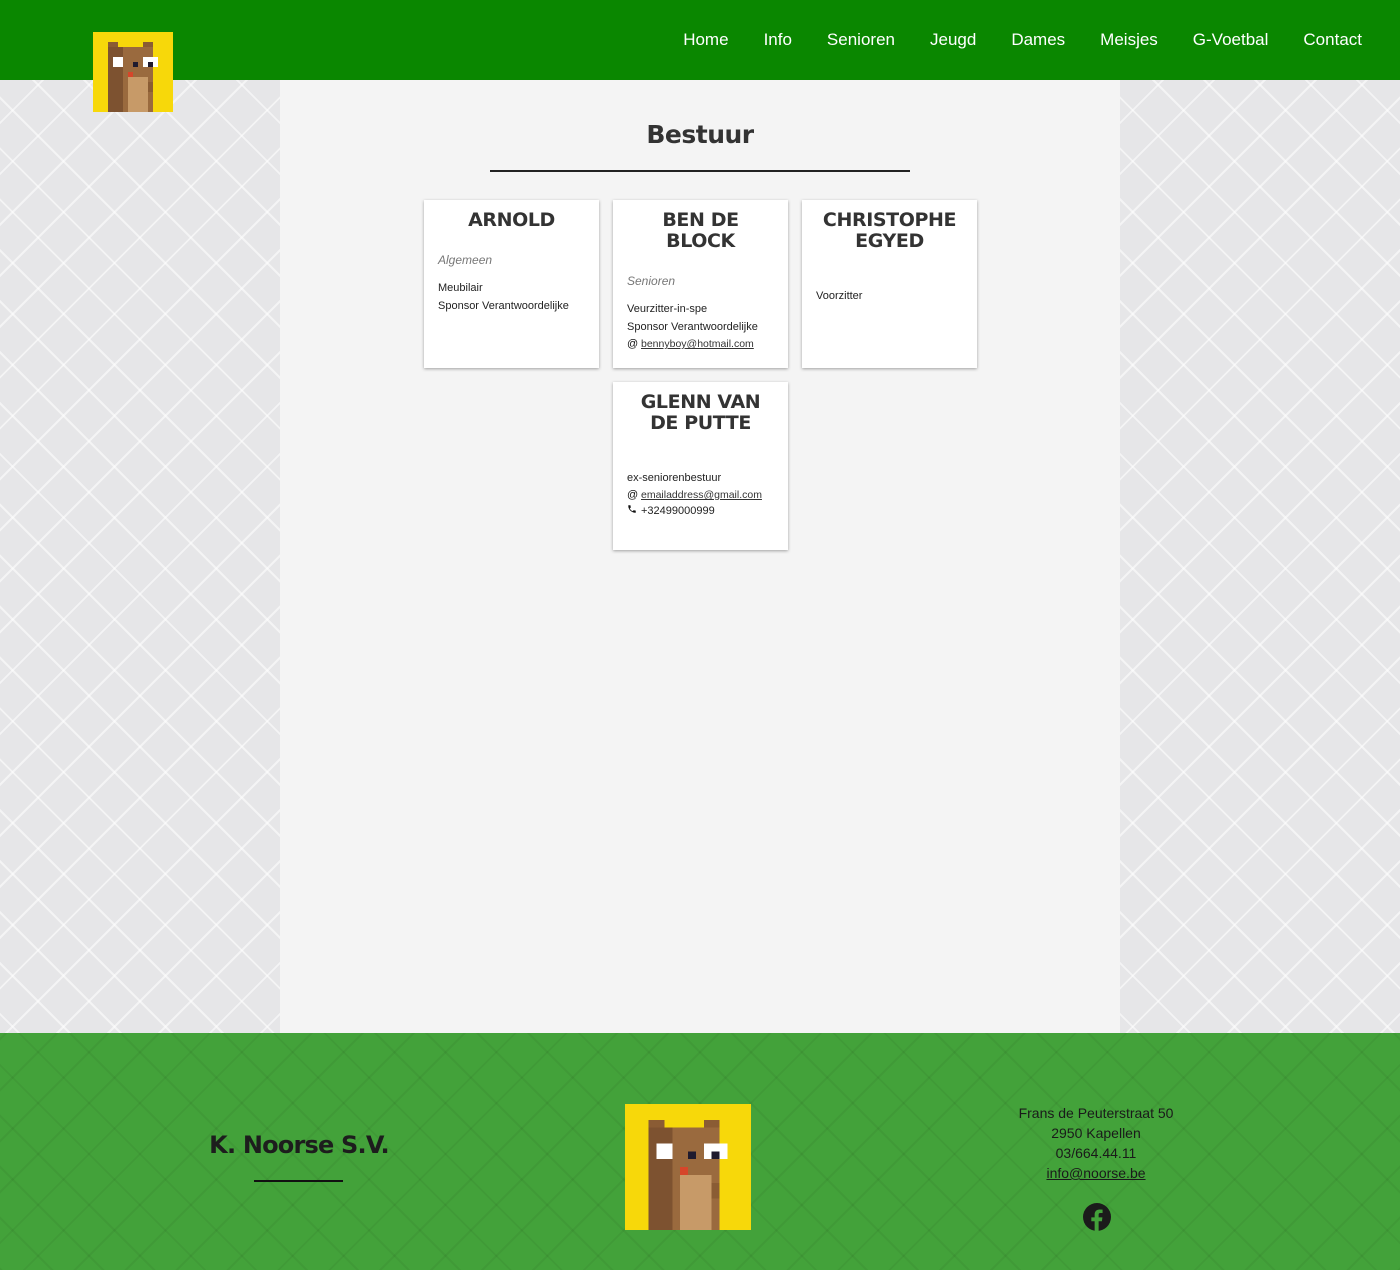 The height and width of the screenshot is (1270, 1400). I want to click on member-email-link: emailaddress@gmail.com, so click(701, 495).